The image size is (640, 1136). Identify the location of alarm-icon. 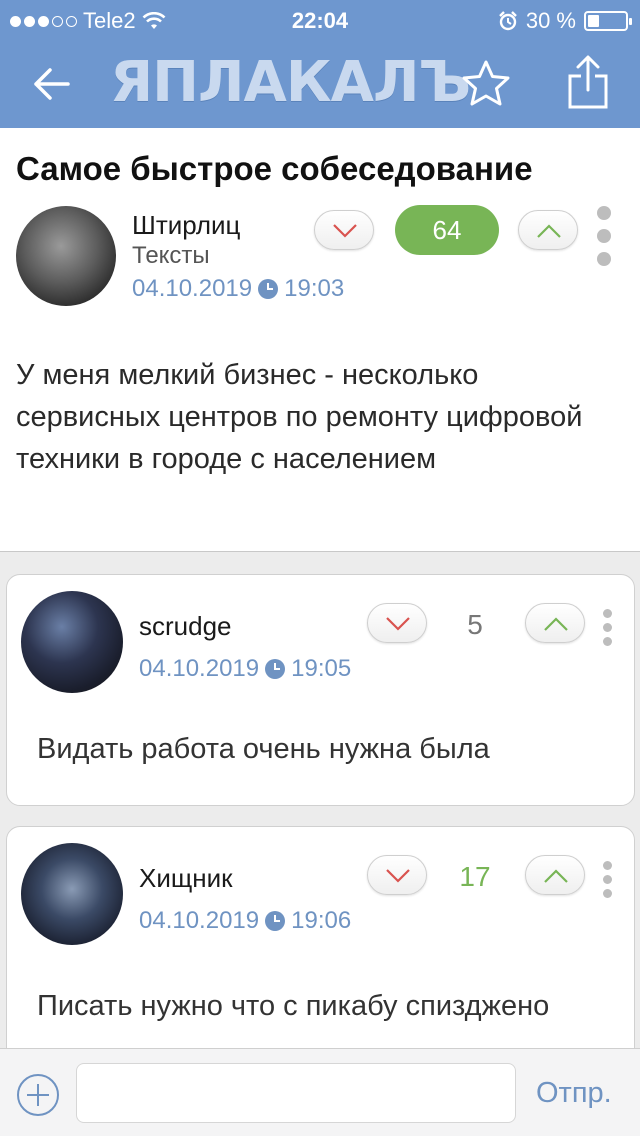
(507, 21).